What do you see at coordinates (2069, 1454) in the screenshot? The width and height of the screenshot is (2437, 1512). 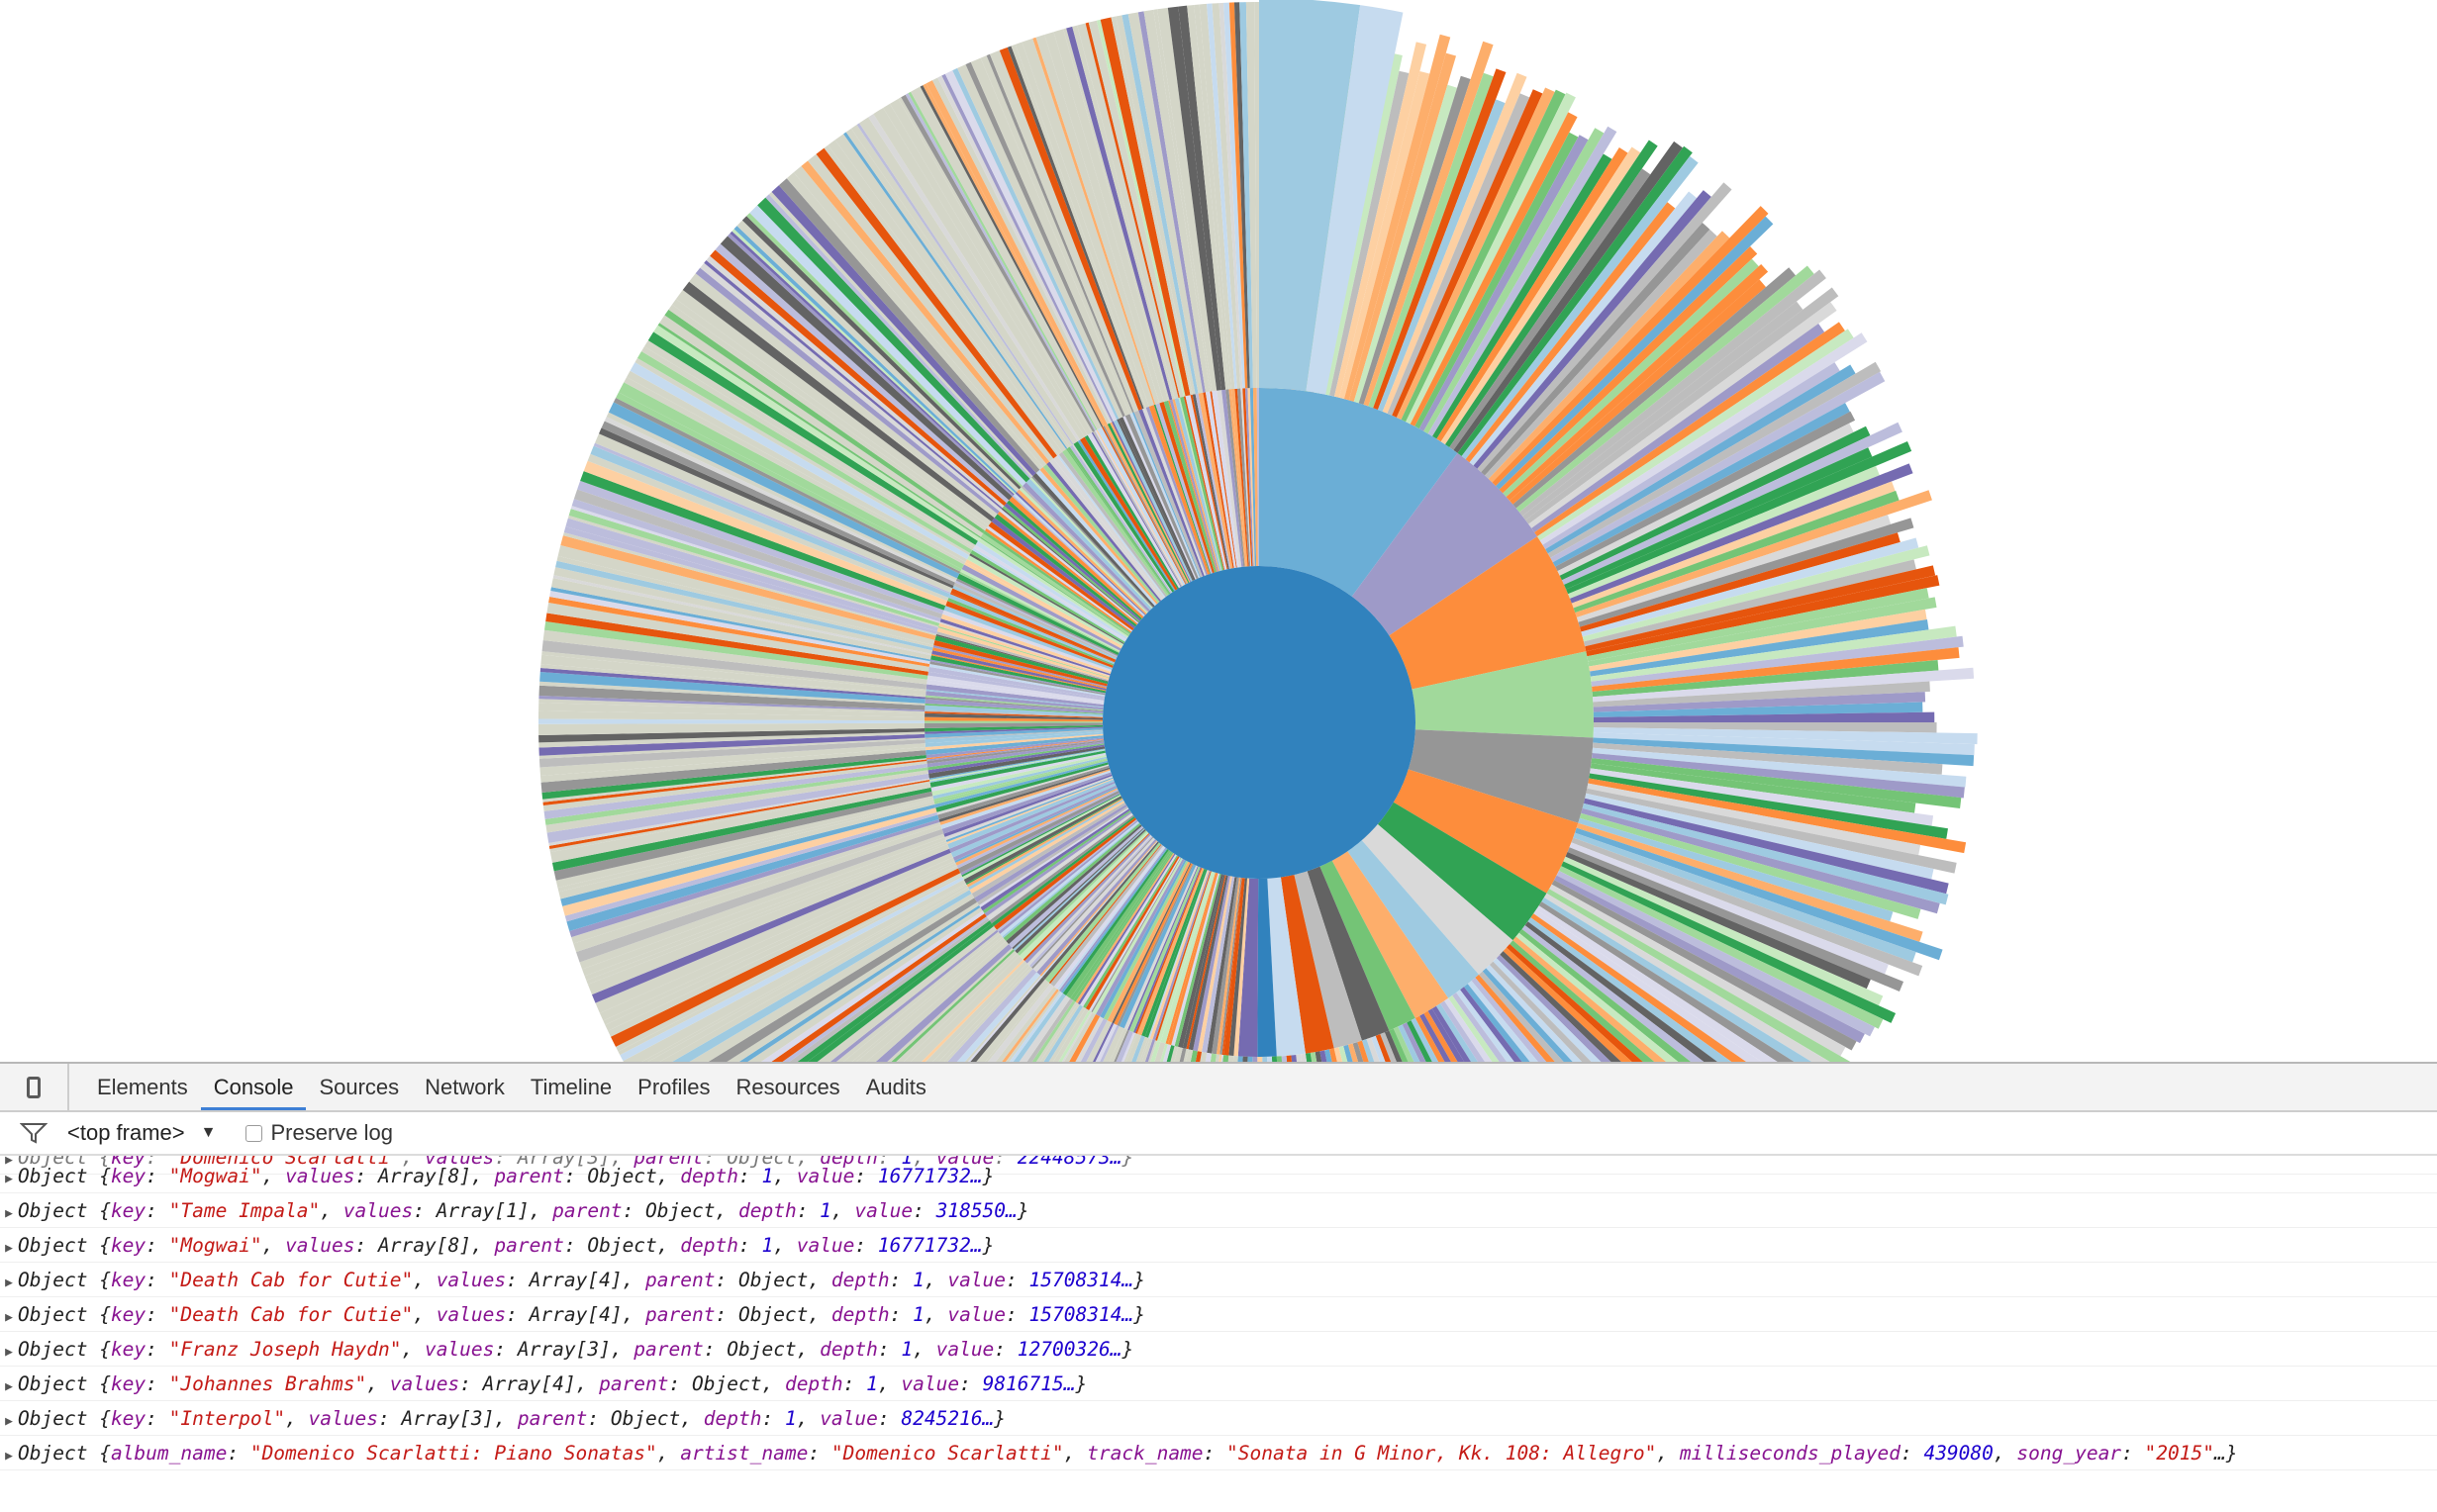 I see `prop-song-year: song_year` at bounding box center [2069, 1454].